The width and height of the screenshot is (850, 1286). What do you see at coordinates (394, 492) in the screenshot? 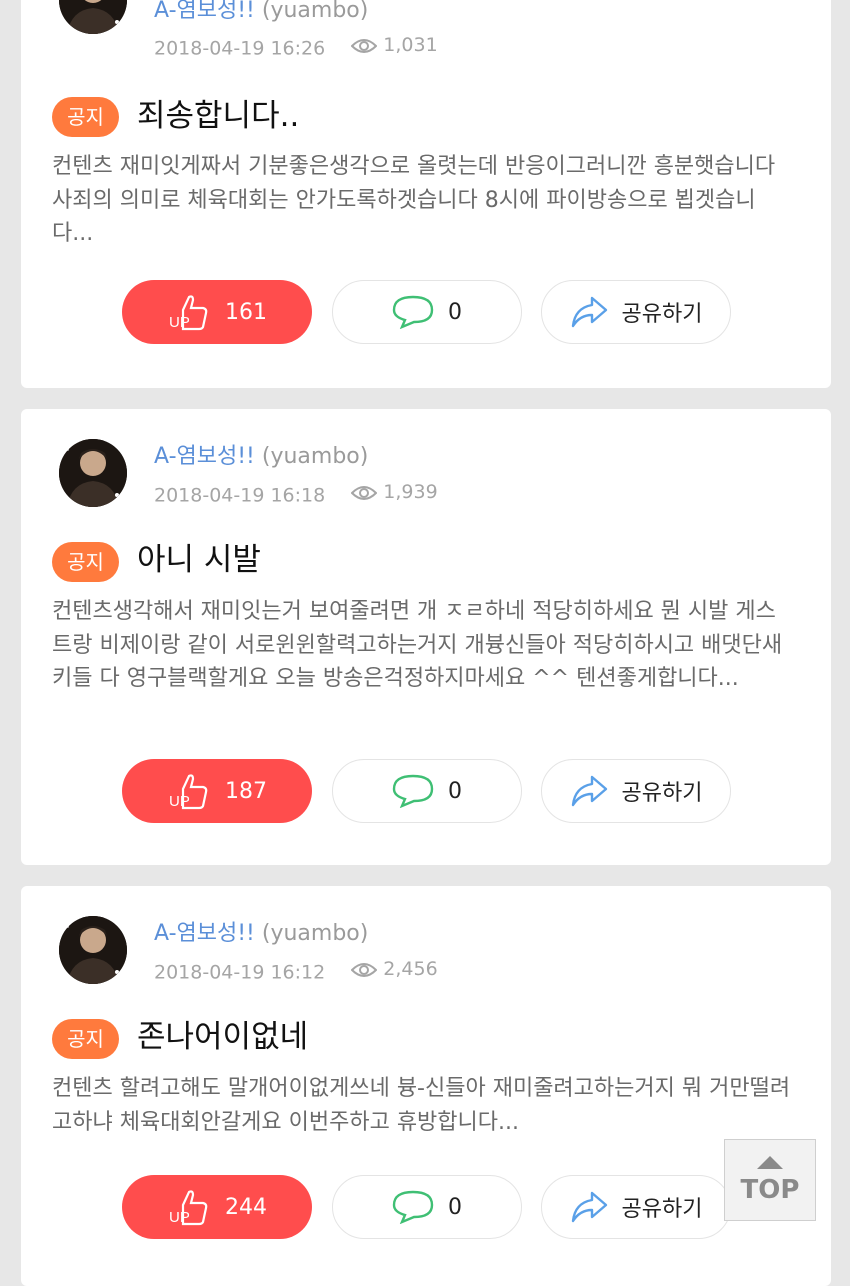
I see `view-count: 1,939` at bounding box center [394, 492].